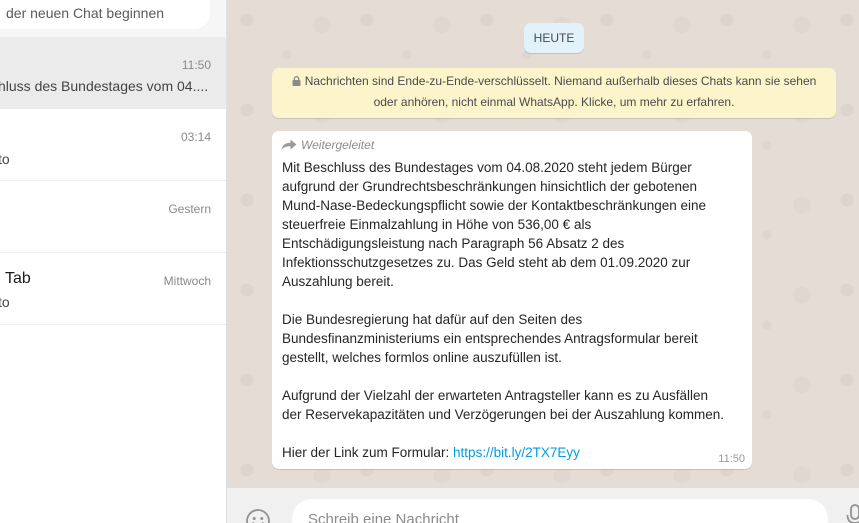 The height and width of the screenshot is (523, 859). Describe the element at coordinates (852, 513) in the screenshot. I see `microphone-icon` at that location.